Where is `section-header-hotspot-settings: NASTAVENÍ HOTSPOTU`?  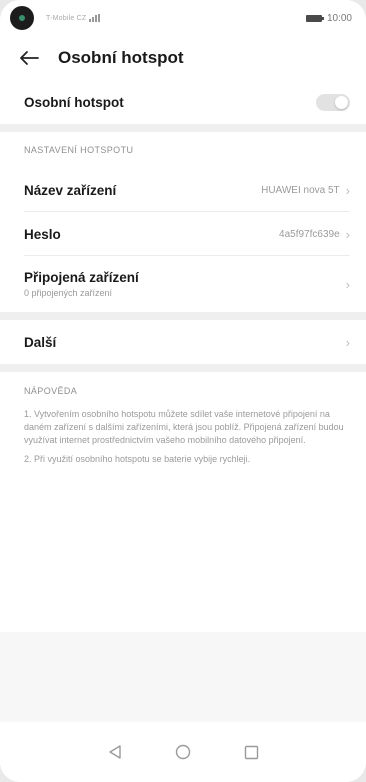 section-header-hotspot-settings: NASTAVENÍ HOTSPOTU is located at coordinates (79, 150).